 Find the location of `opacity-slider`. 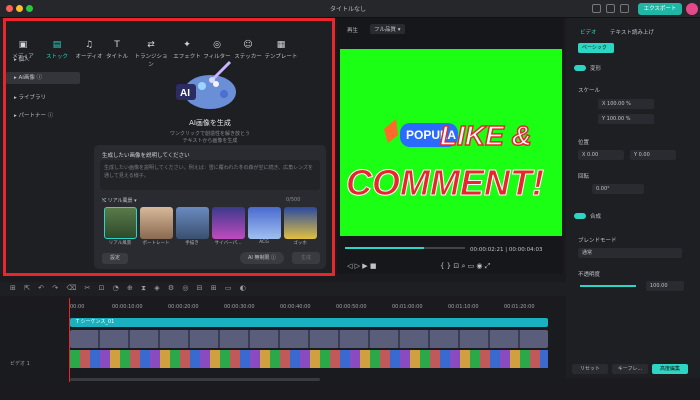

opacity-slider is located at coordinates (608, 286).